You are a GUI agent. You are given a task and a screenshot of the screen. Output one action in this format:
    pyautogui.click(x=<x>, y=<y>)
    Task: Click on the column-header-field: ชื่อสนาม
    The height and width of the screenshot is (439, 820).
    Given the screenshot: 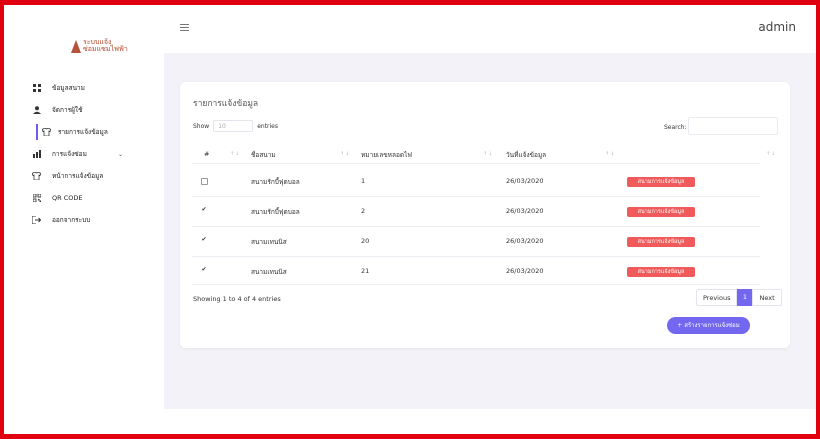 What is the action you would take?
    pyautogui.click(x=263, y=155)
    